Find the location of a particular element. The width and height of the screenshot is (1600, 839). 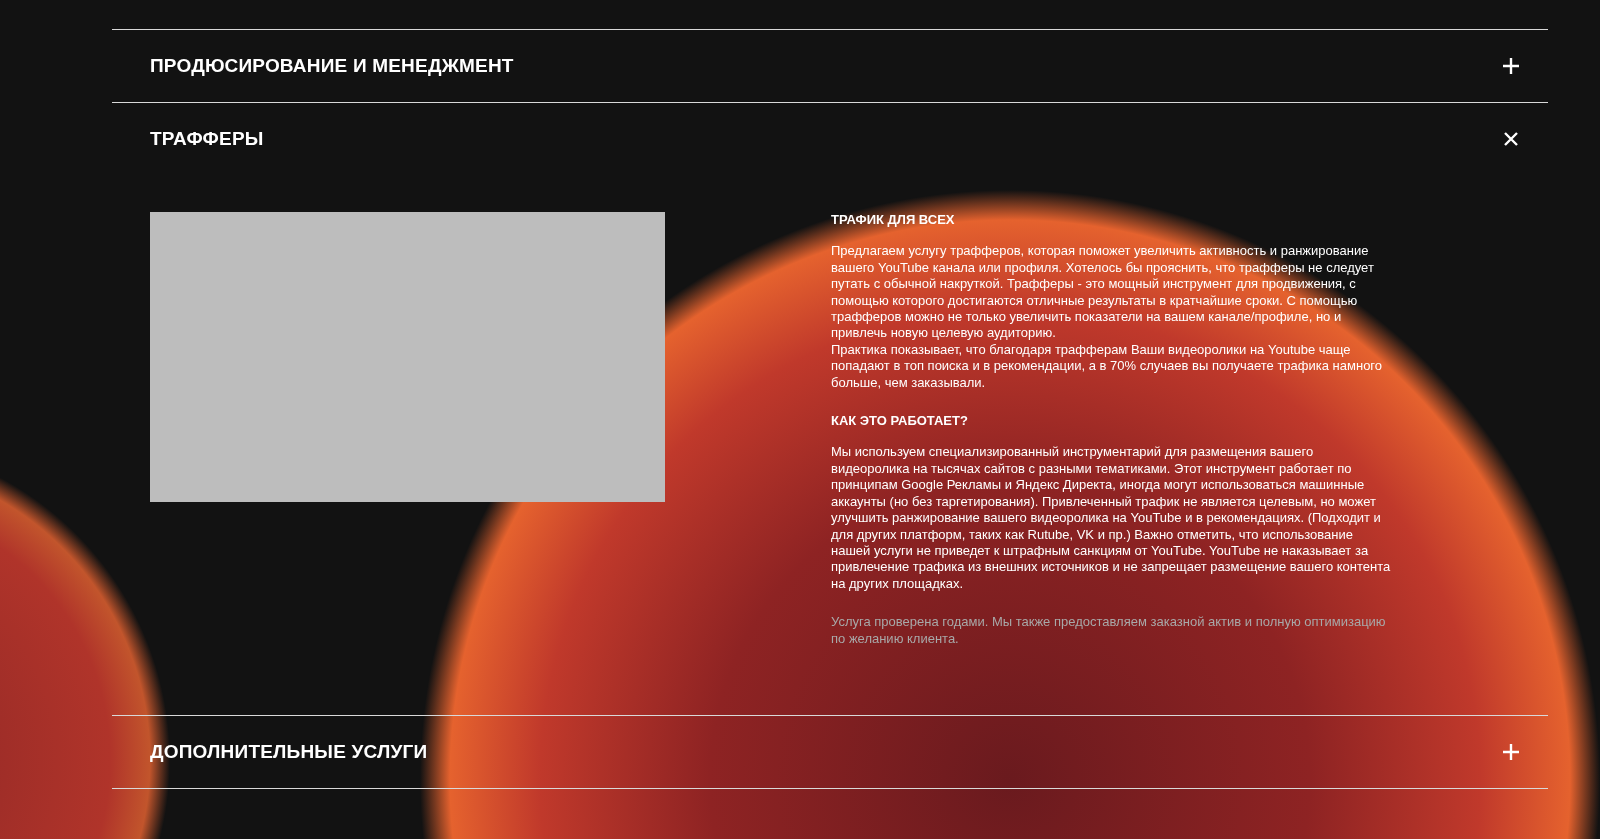

paragraph: Предлагаем услугу трафферов, которая поможет увеличить активность и ранжирование вашего YouTube канала или профиля. Хотелось бы прояснить, что трафферы не следует путать с обычной накруткой. Трафферы - это мощный инструмент для продвижения, с помощью которого достигаются отличные результаты в кратчайшие сроки. С помощью трафферов можно не только увеличить показатели на вашем канале/профиле, но и привлечь новую целевую аудиторию. is located at coordinates (1103, 292).